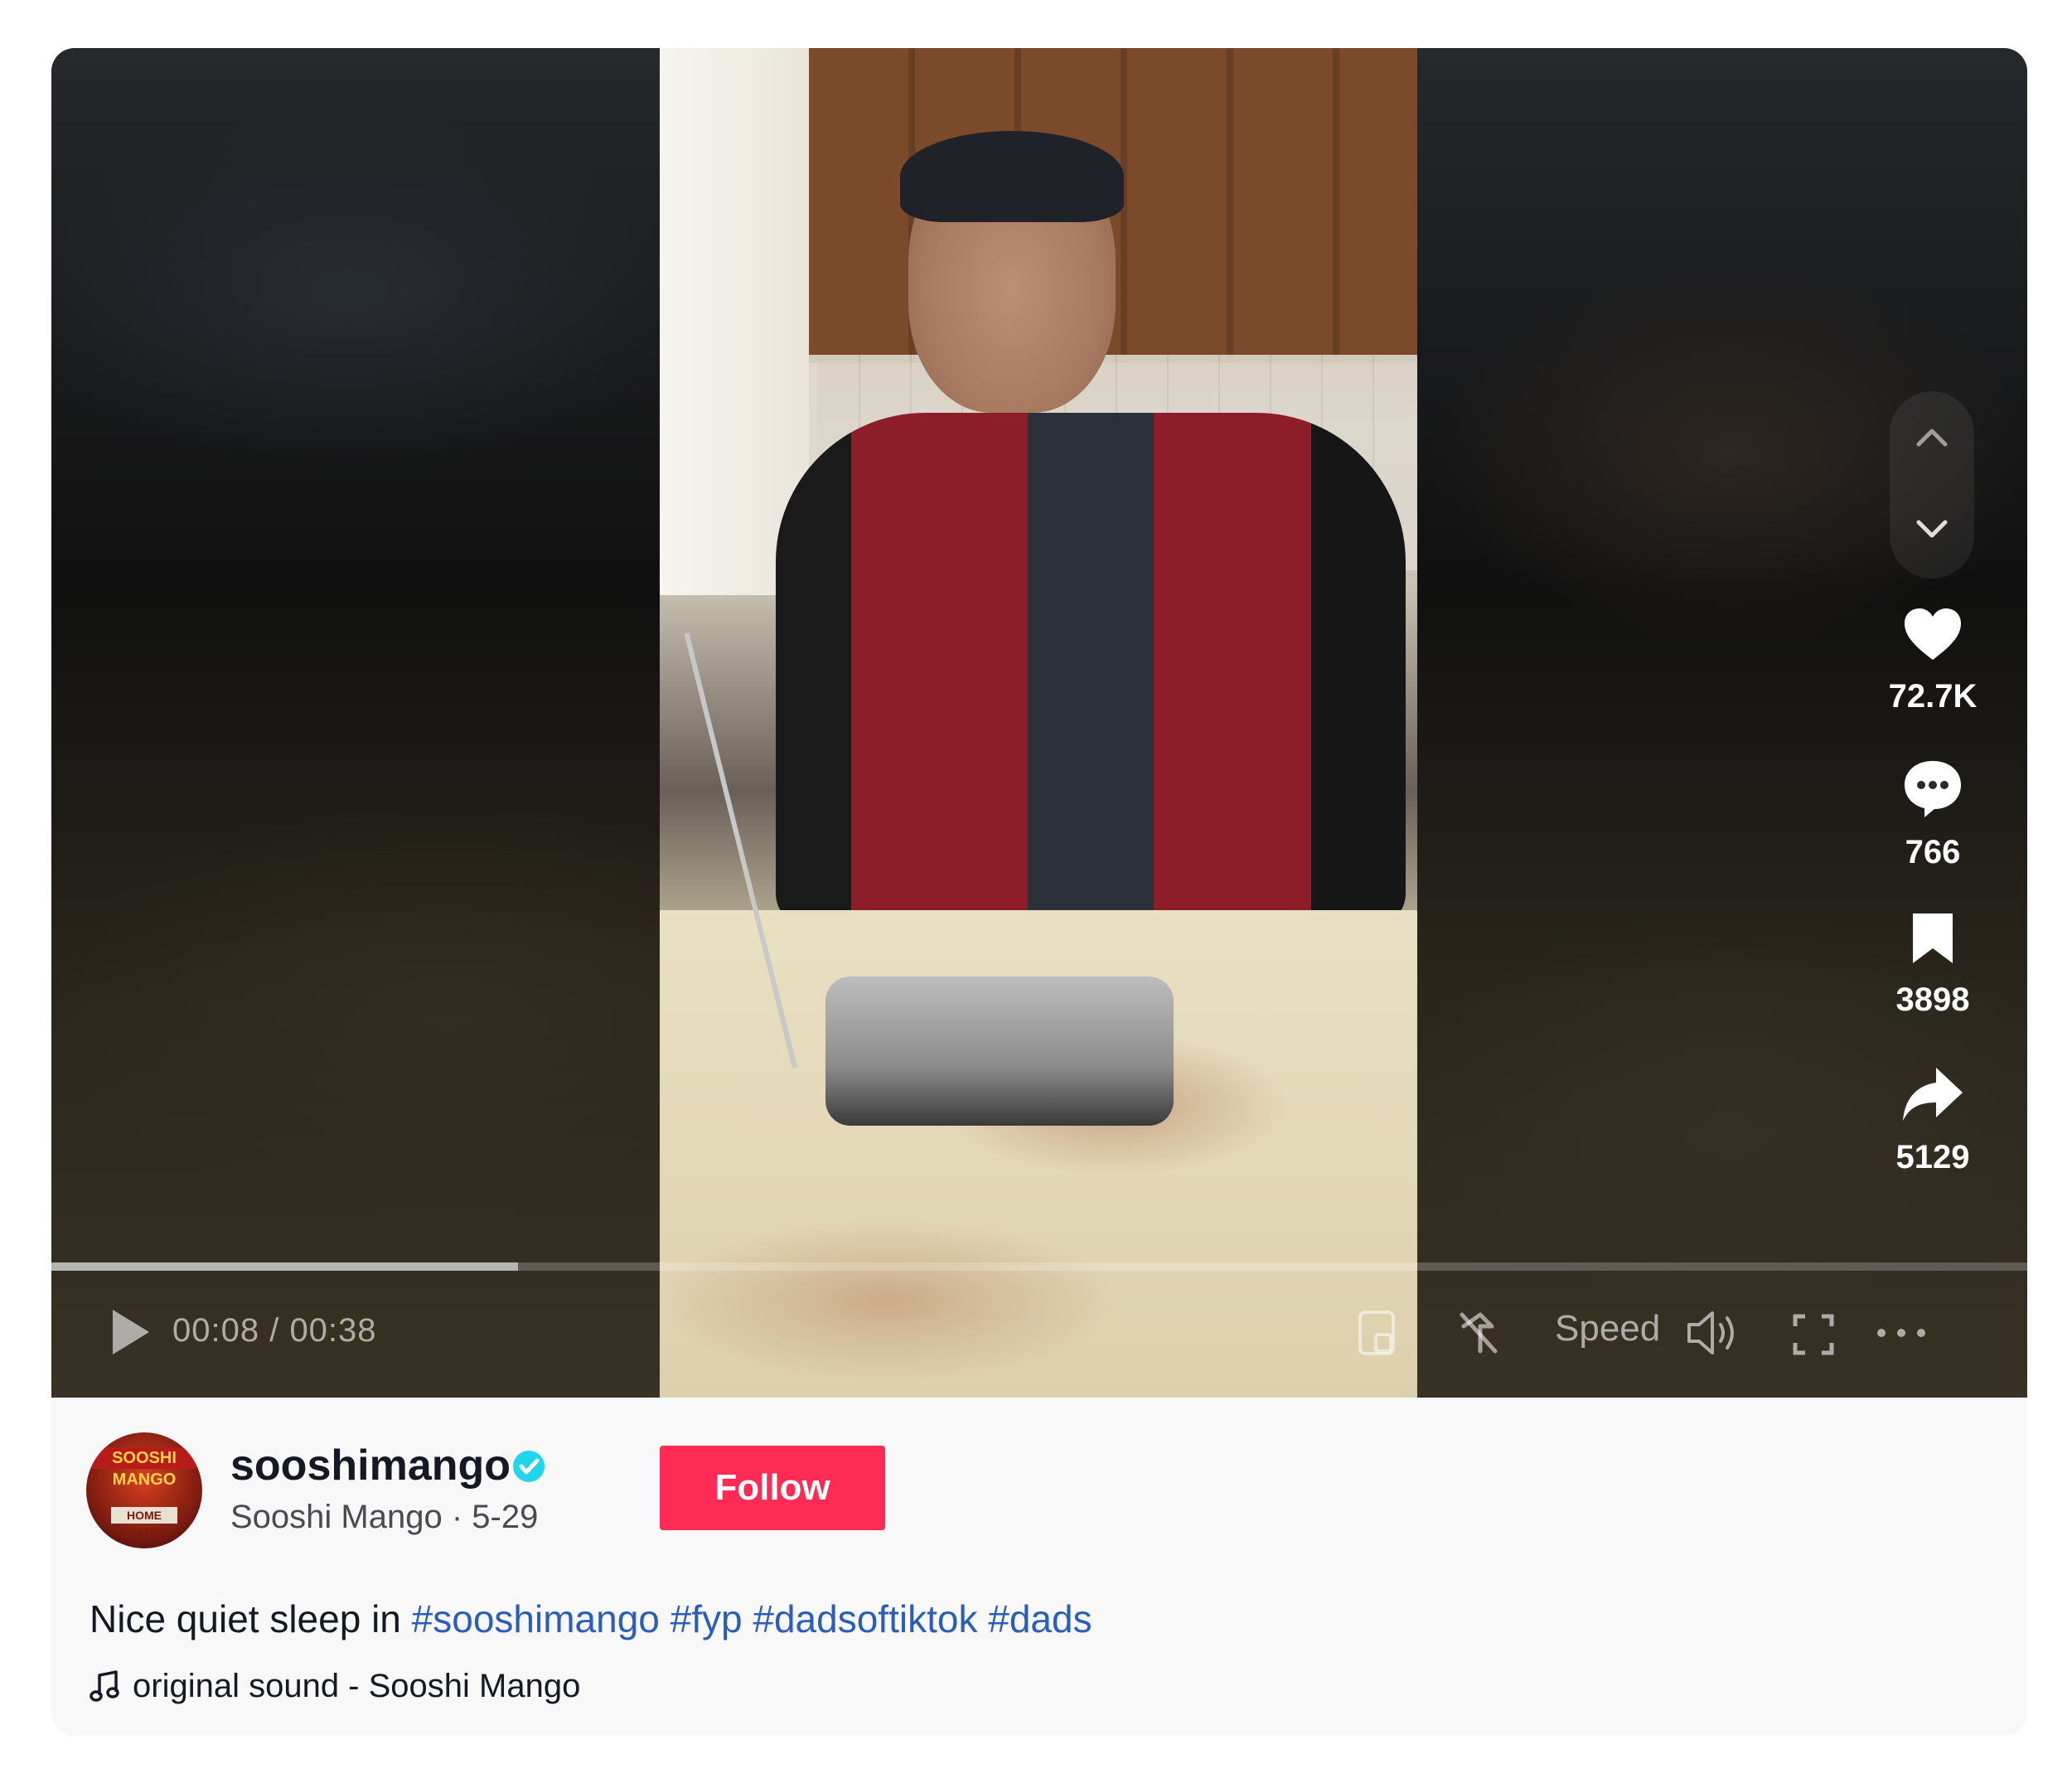 This screenshot has height=1788, width=2072. Describe the element at coordinates (384, 1517) in the screenshot. I see `nickname-date: Sooshi Mango · 5-29` at that location.